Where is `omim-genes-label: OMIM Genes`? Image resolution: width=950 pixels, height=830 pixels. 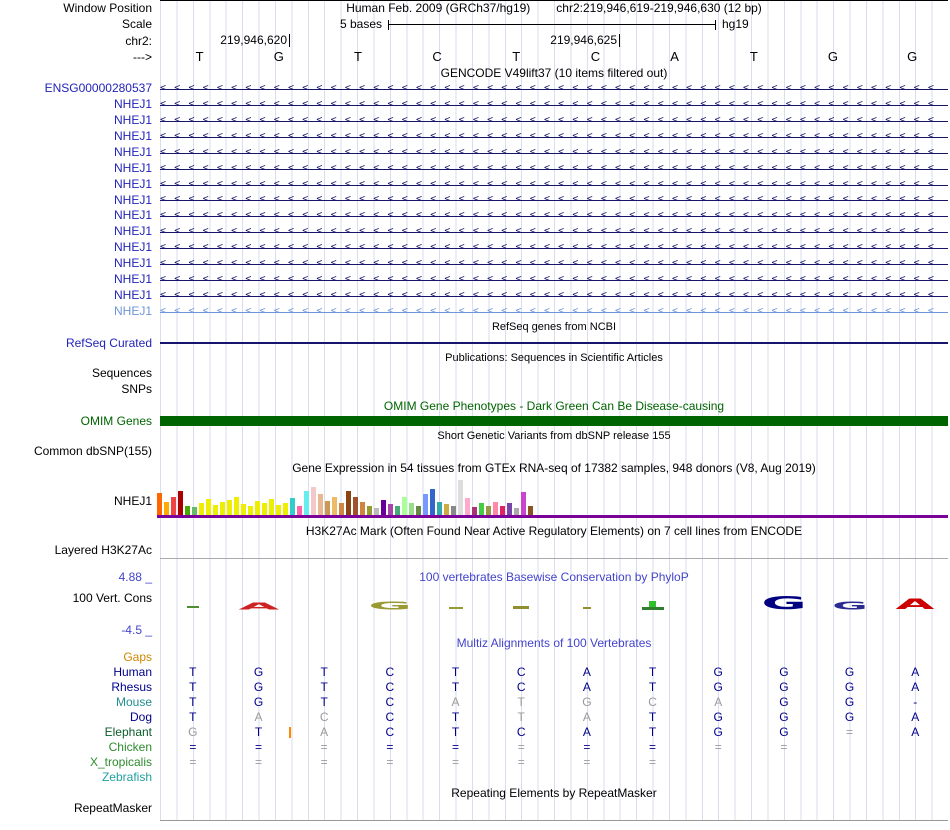
omim-genes-label: OMIM Genes is located at coordinates (76, 421).